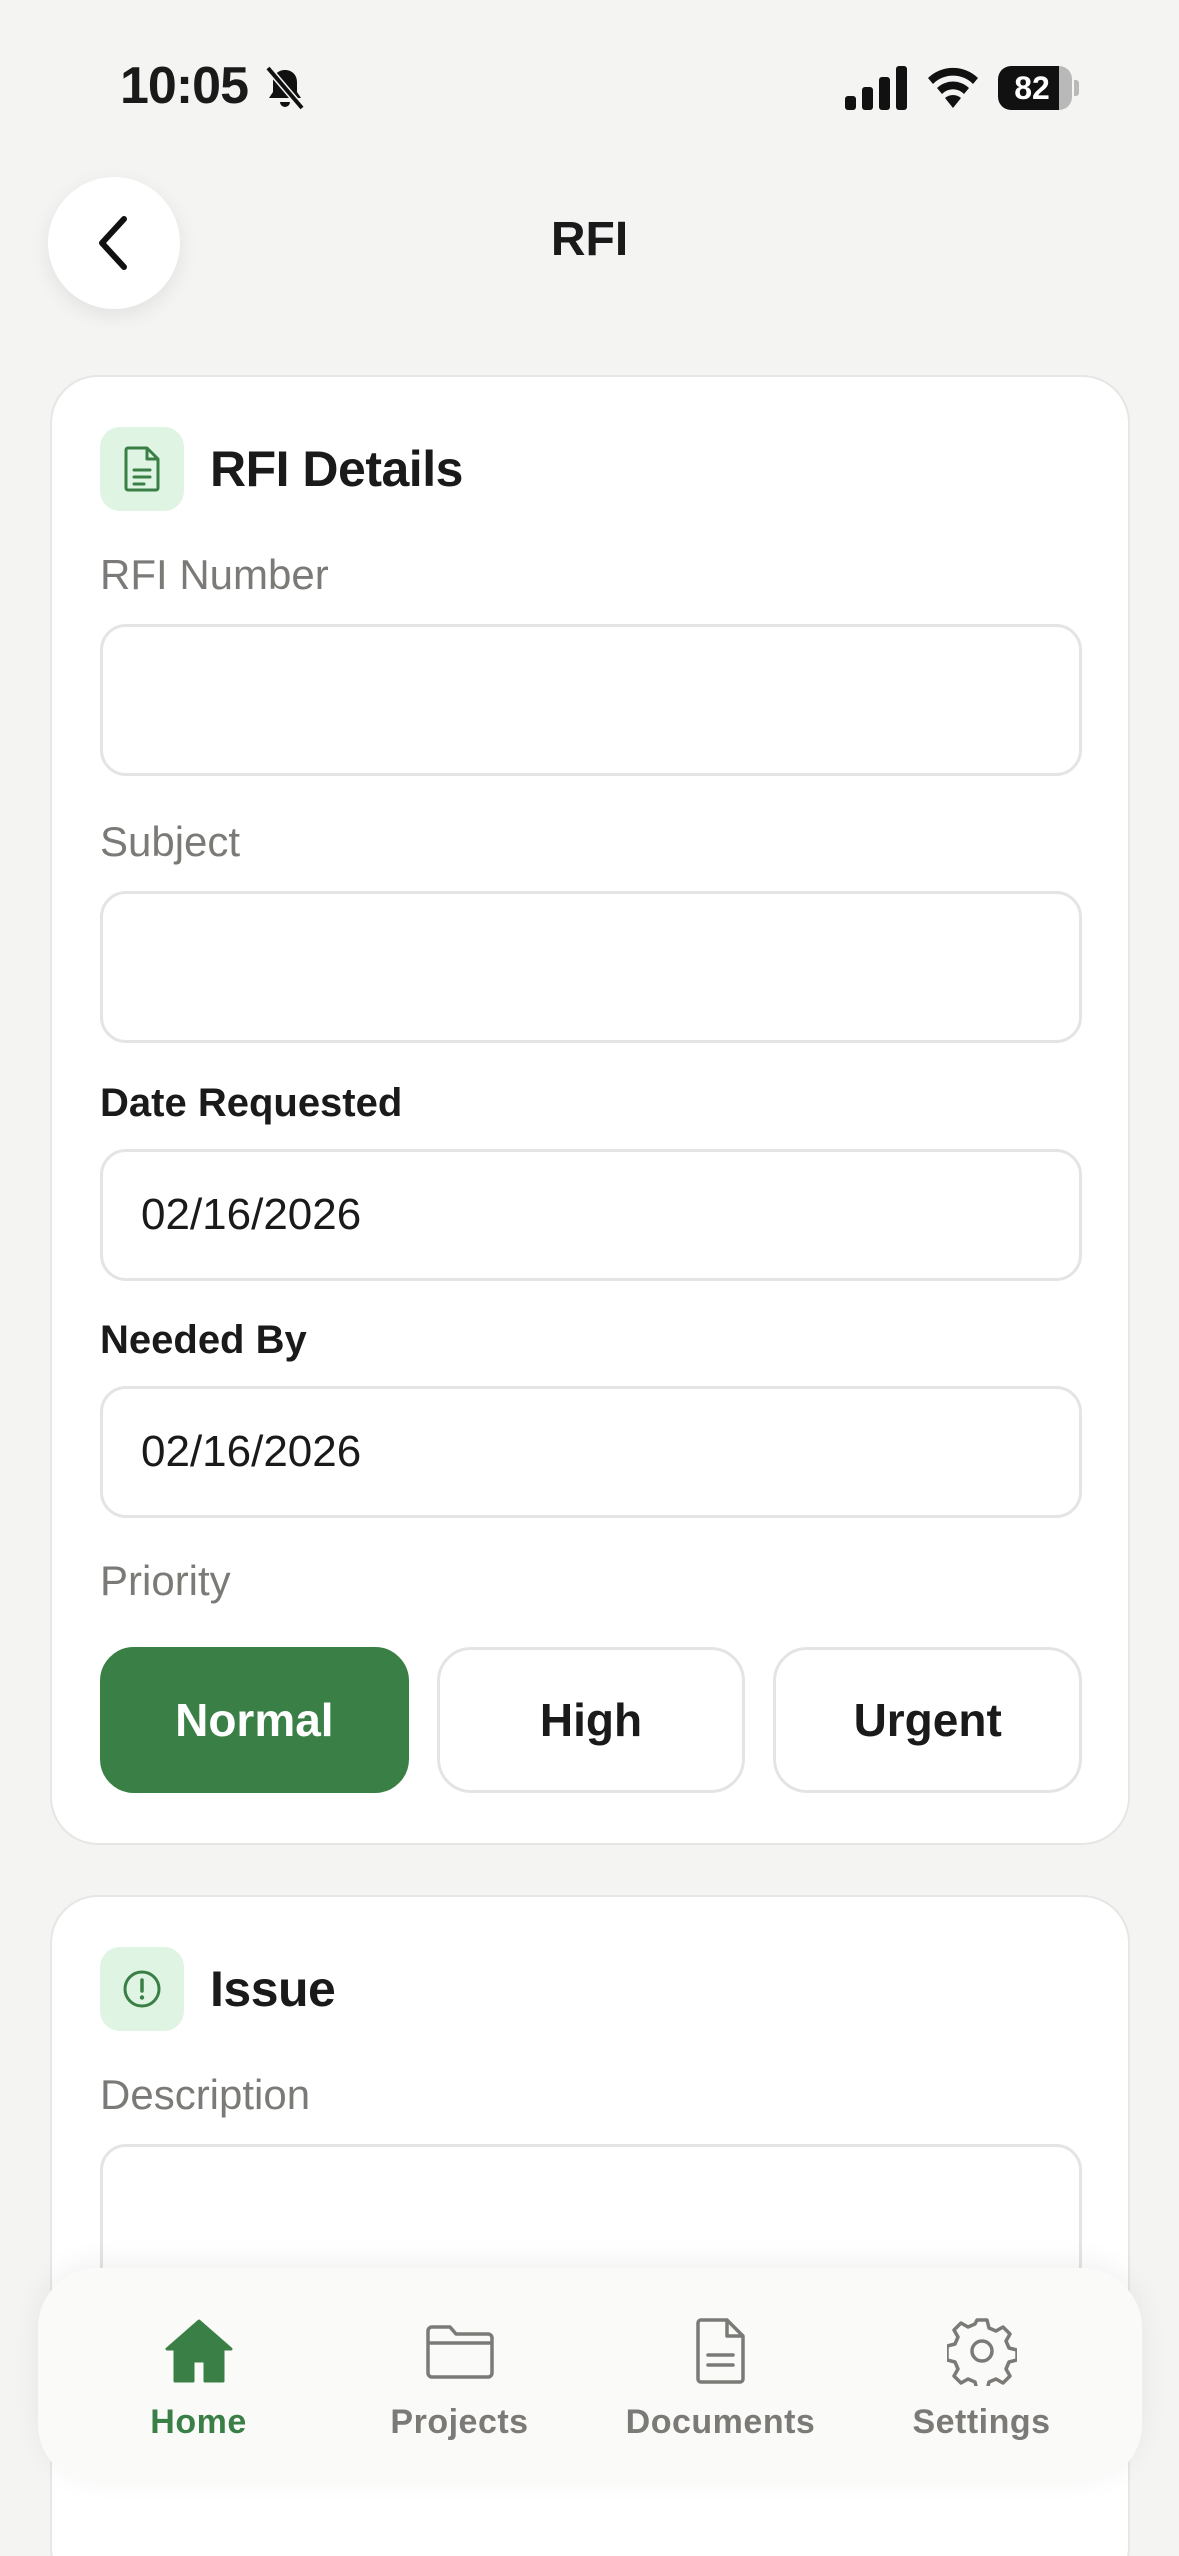 This screenshot has width=1179, height=2556. I want to click on date-requested-label: Date Requested, so click(251, 1103).